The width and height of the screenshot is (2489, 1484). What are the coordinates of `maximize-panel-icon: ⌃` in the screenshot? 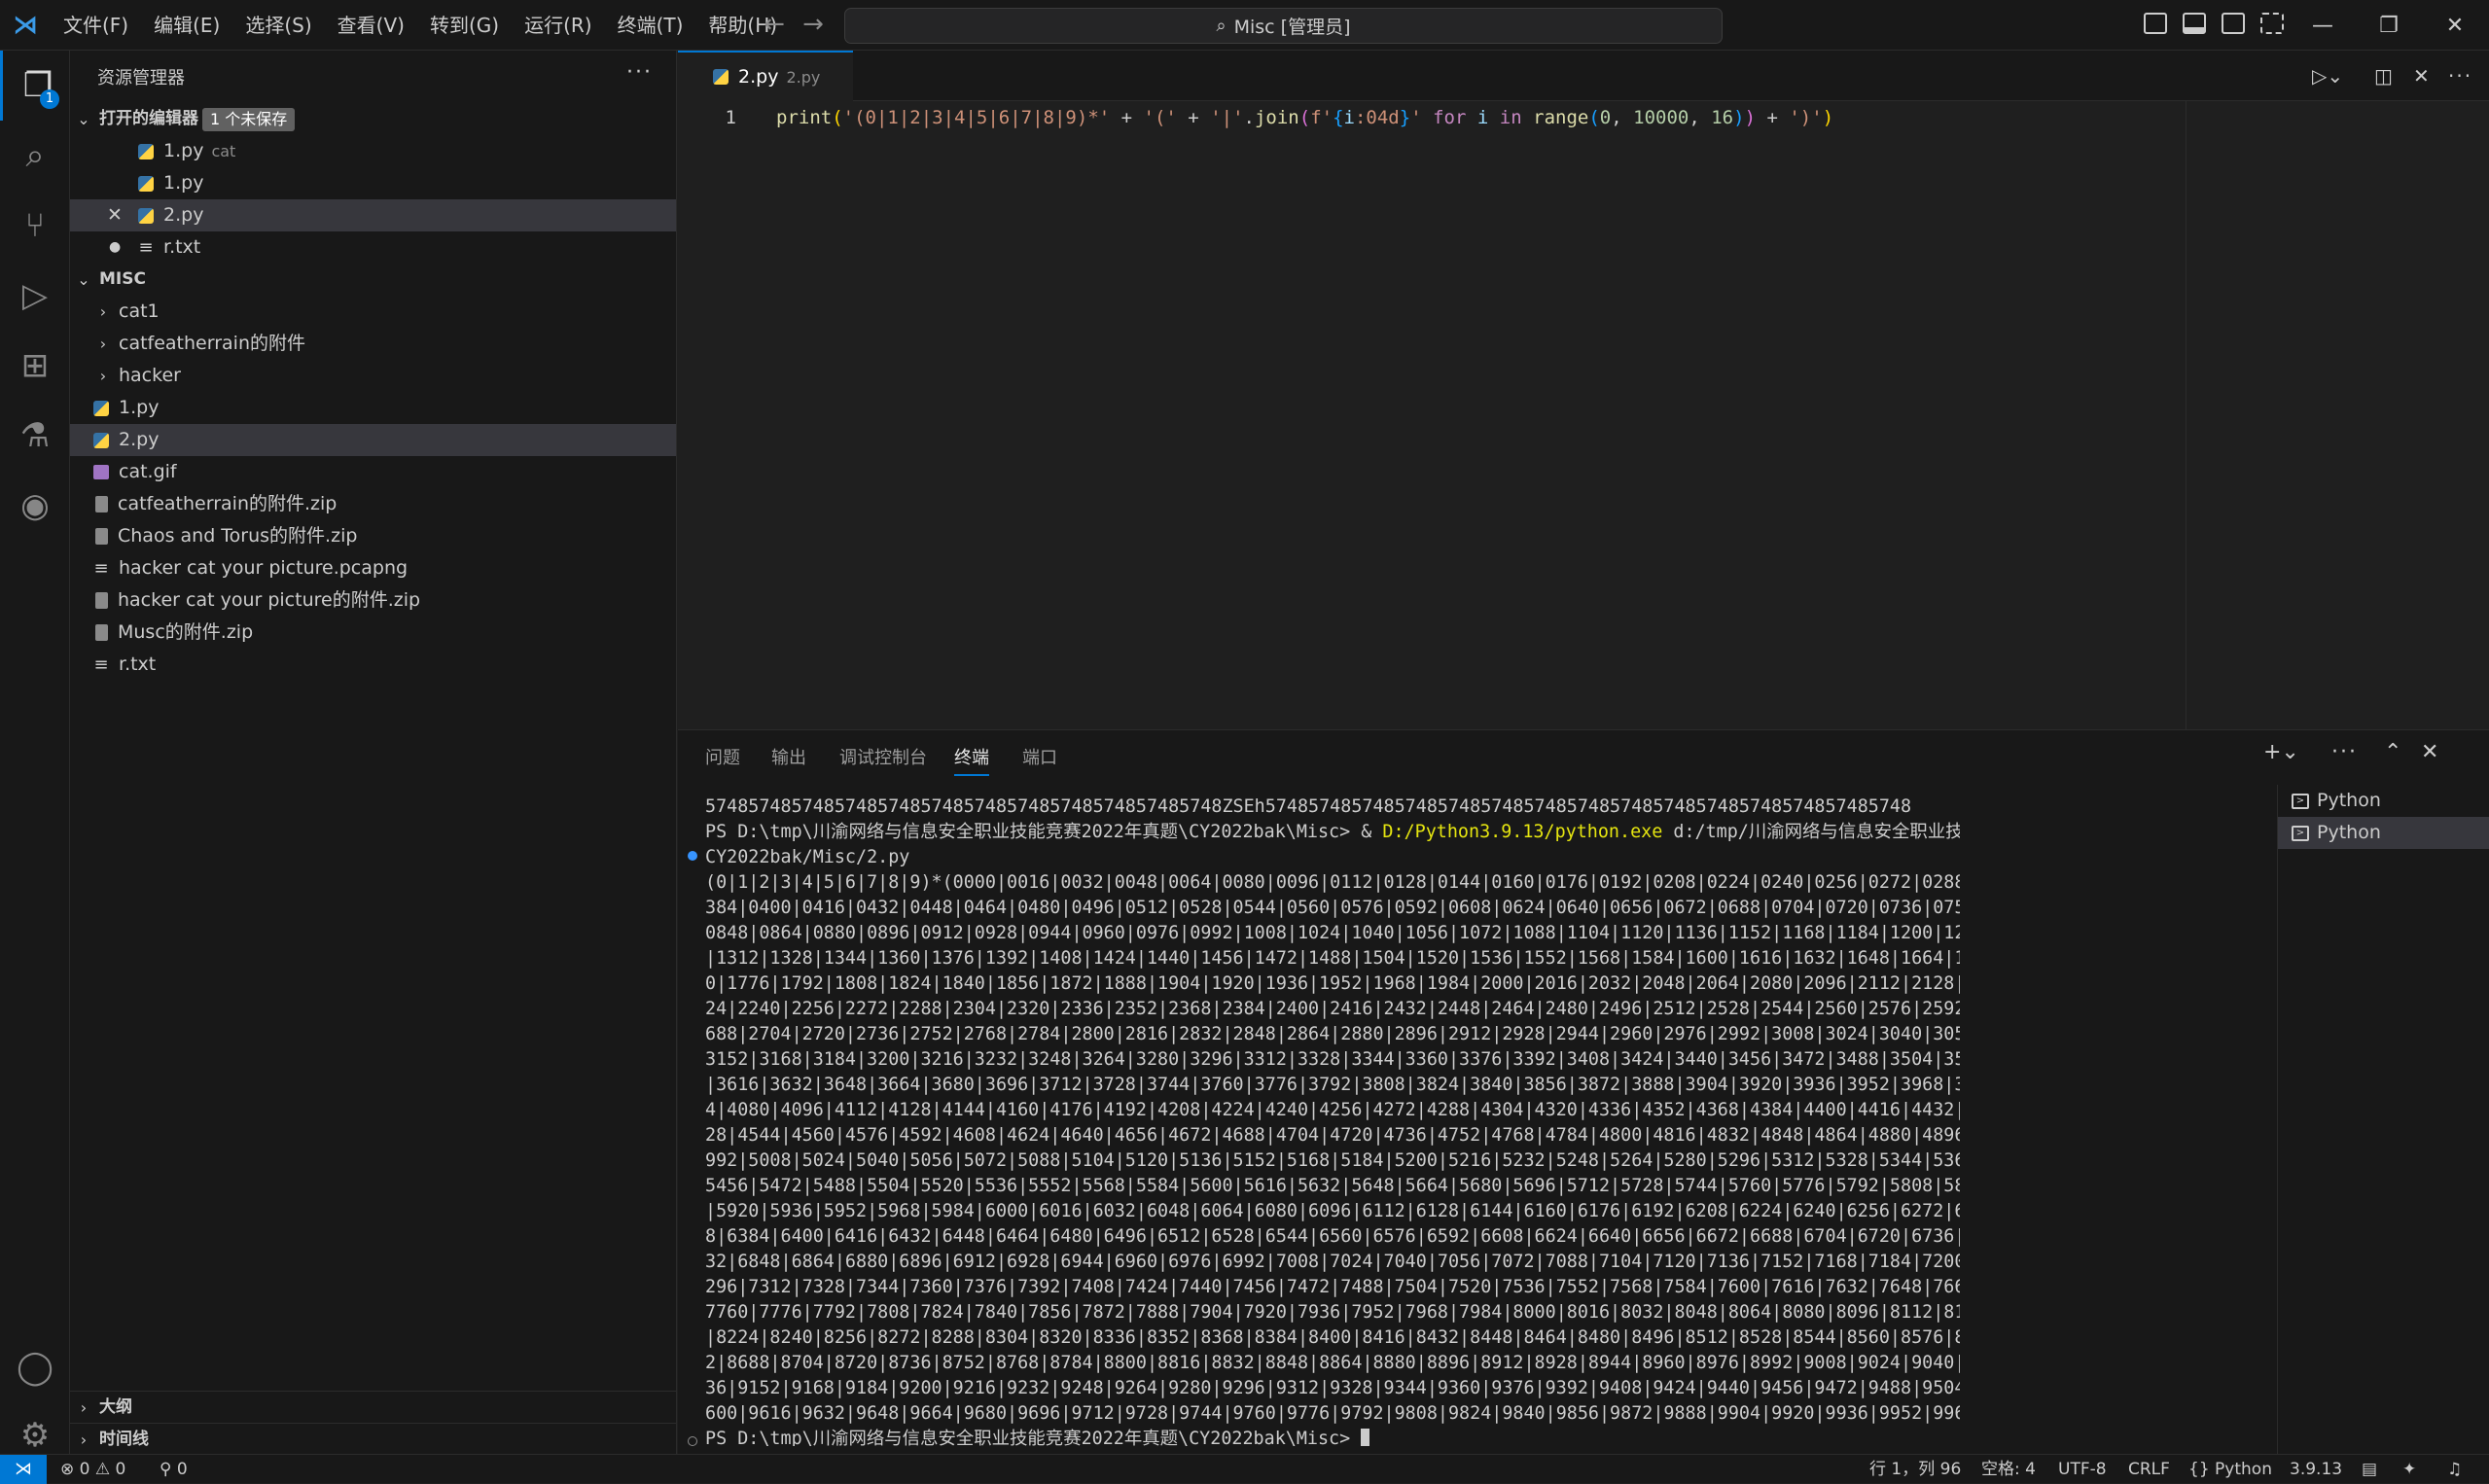 It's located at (2392, 752).